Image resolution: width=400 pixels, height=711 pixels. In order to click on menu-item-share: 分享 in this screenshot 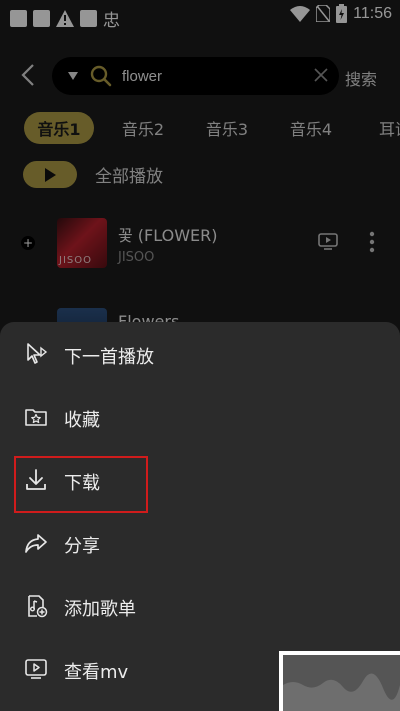, I will do `click(200, 543)`.